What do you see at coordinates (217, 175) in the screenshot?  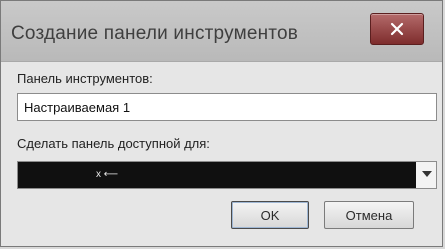 I see `availability-selected-value: x ⟵` at bounding box center [217, 175].